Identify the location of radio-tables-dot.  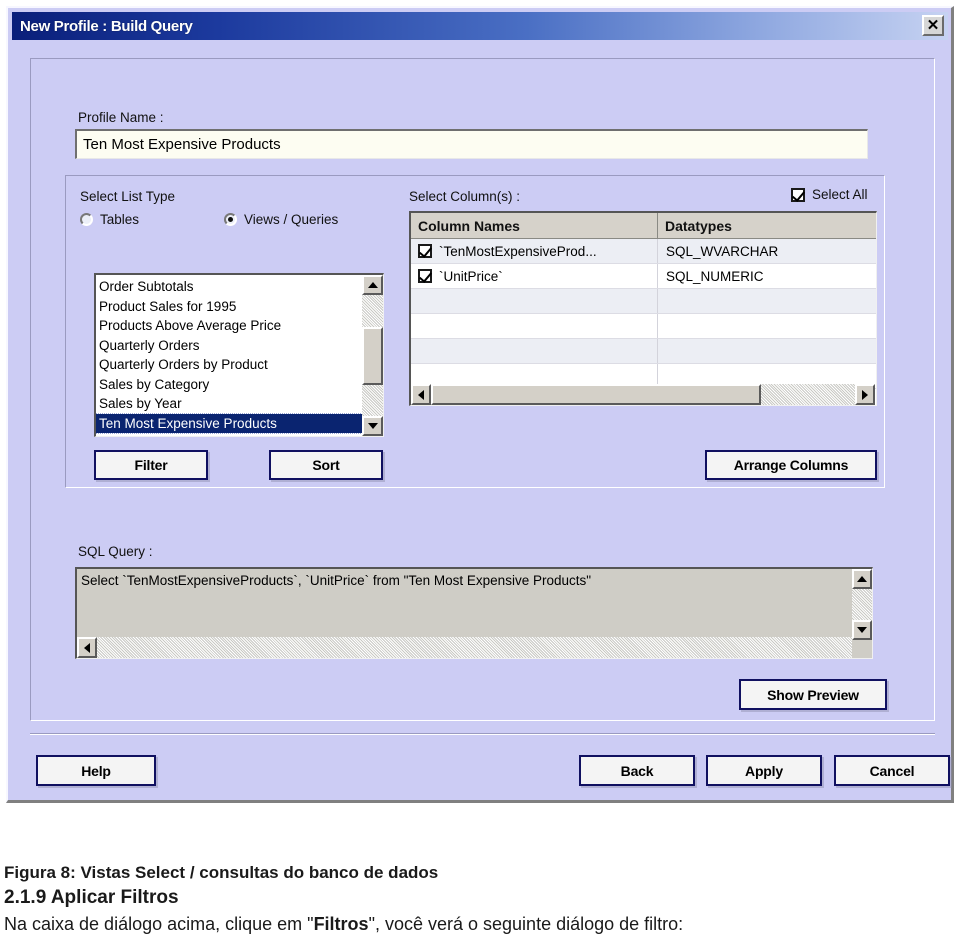
(86, 219).